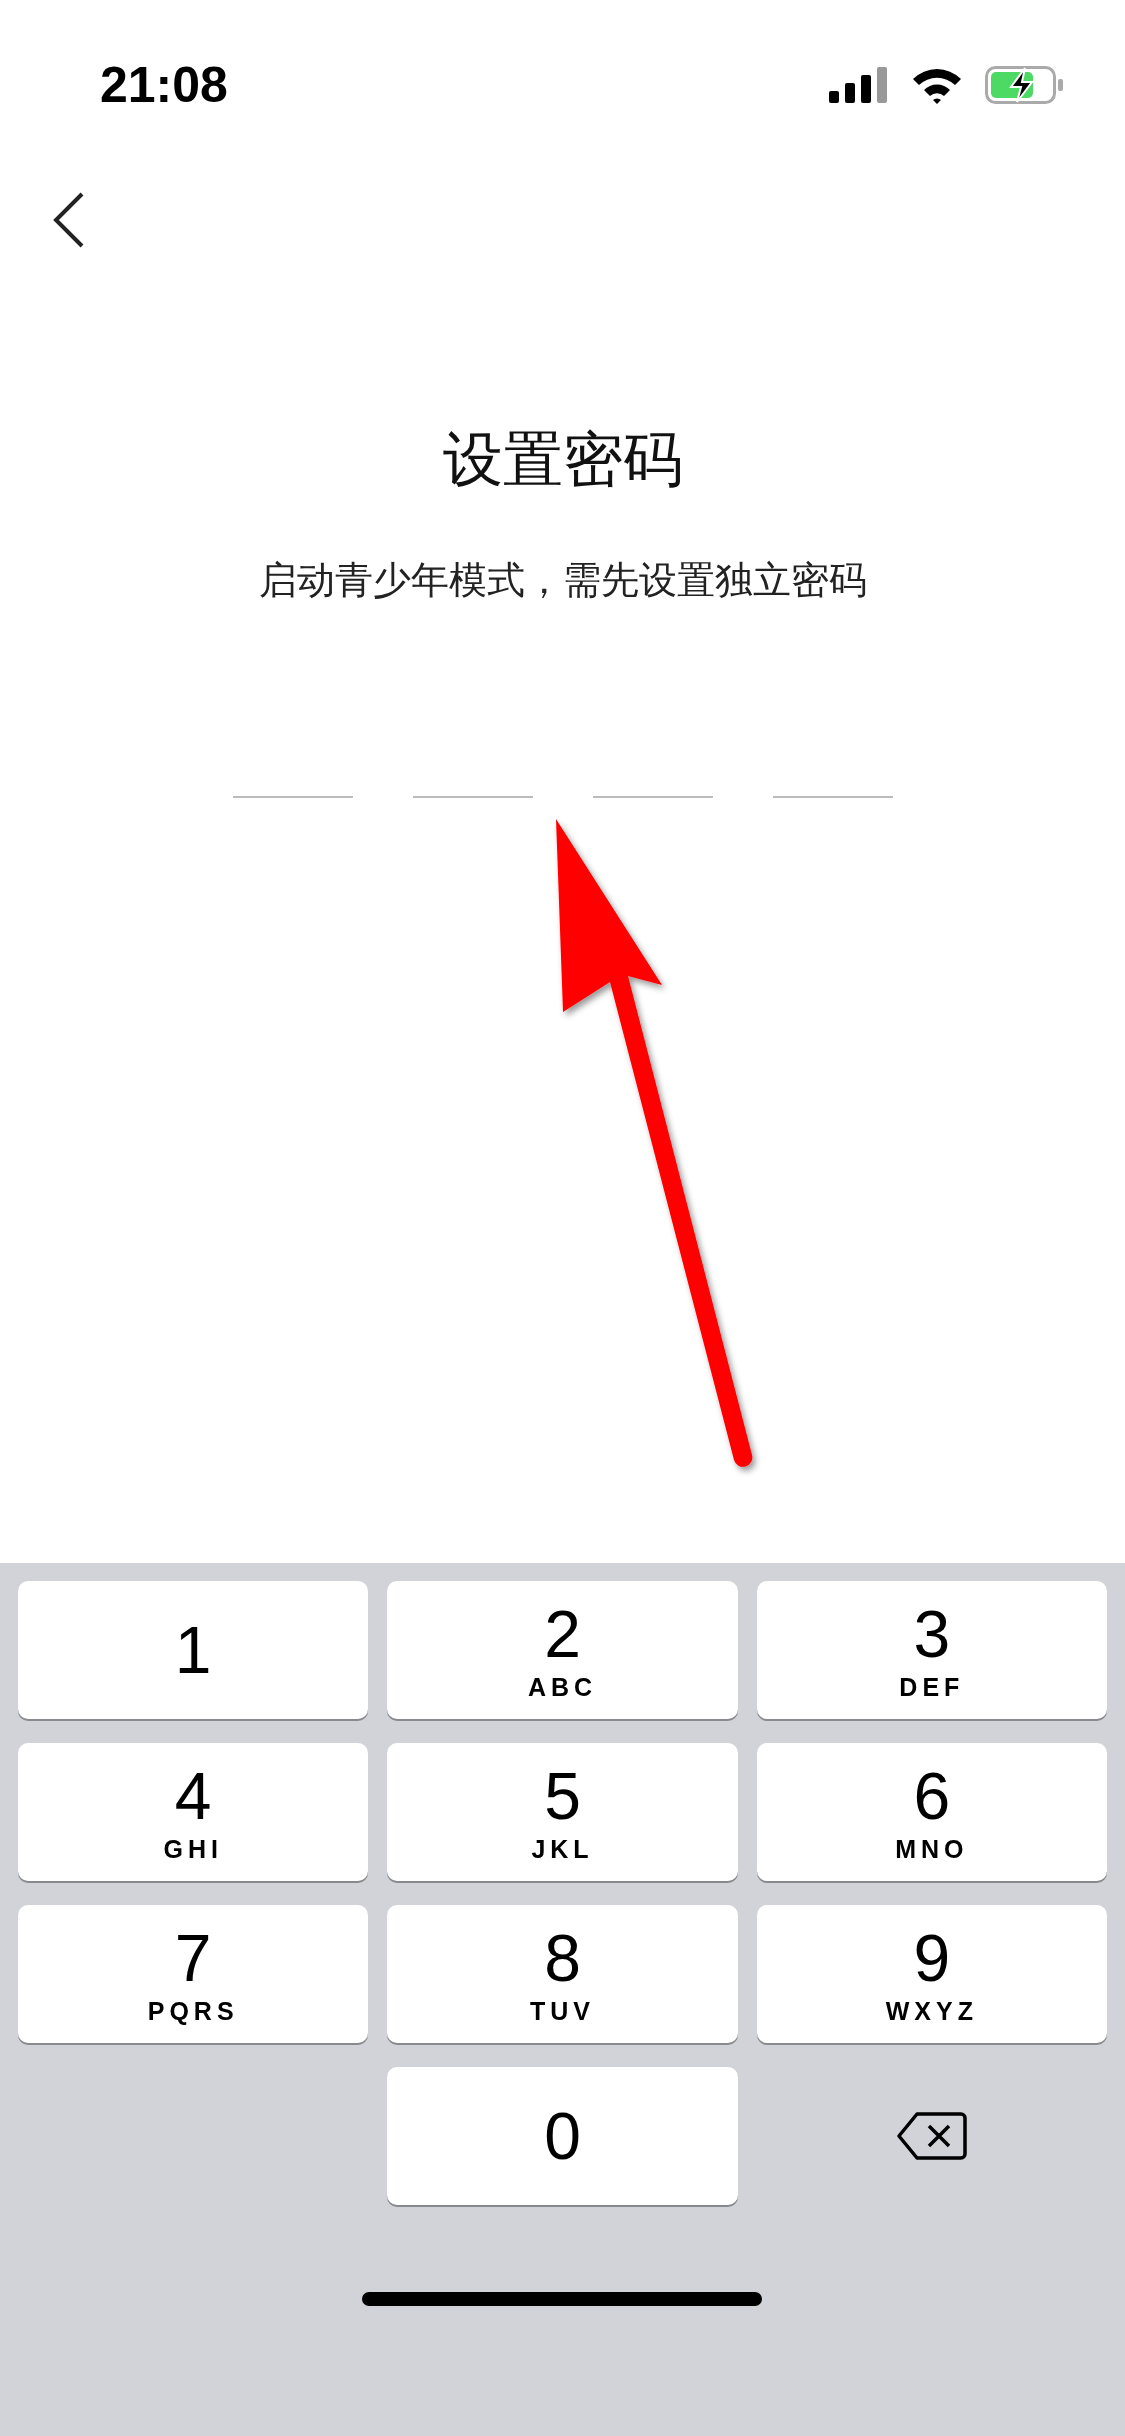 Image resolution: width=1125 pixels, height=2436 pixels. What do you see at coordinates (562, 1812) in the screenshot?
I see `keypad-key: 5 JKL` at bounding box center [562, 1812].